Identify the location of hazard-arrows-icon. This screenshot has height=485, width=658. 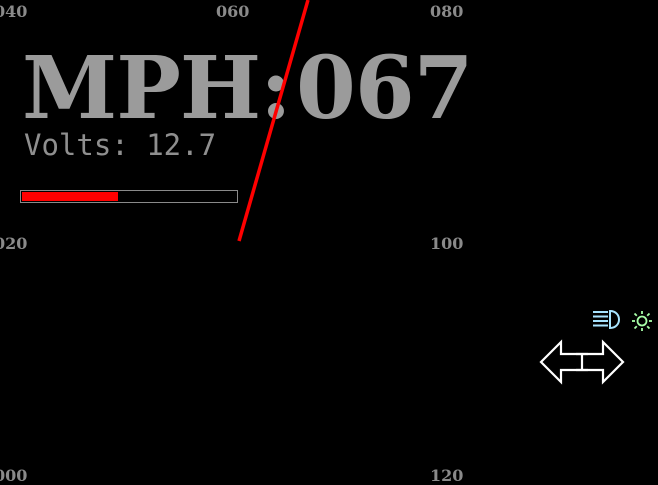
(582, 362).